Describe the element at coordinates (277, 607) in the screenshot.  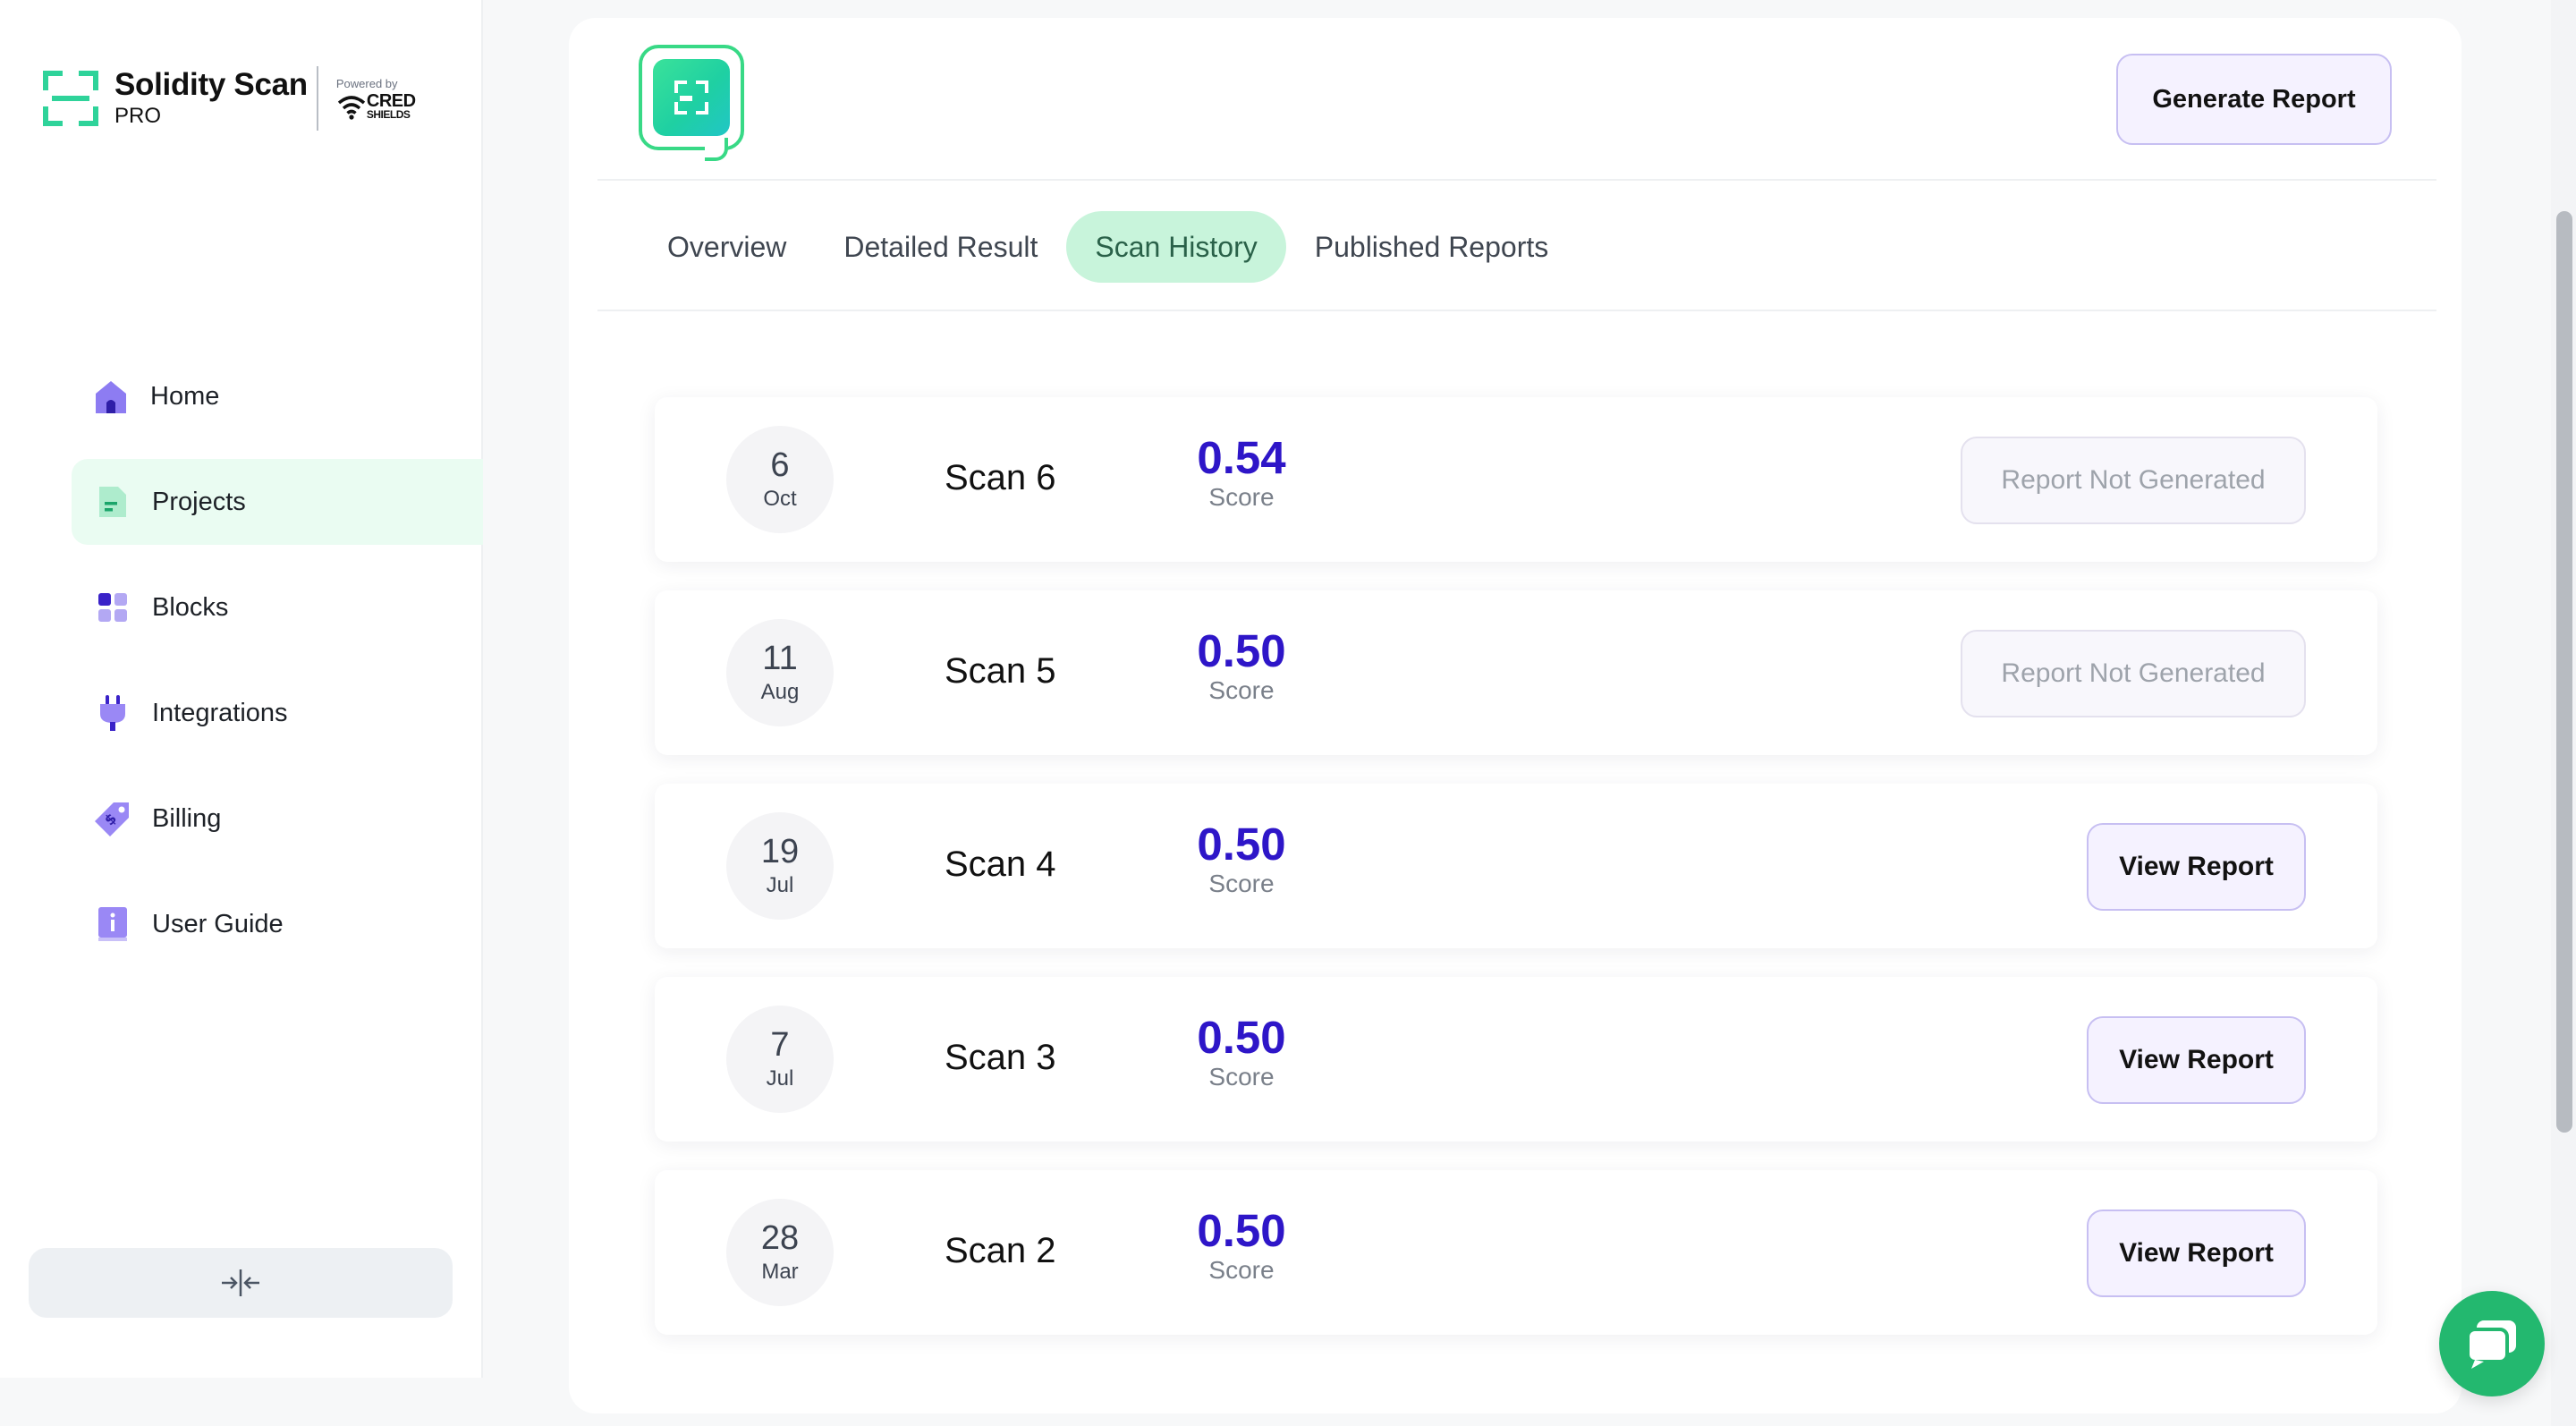
I see `sidebar-item-blocks: Blocks` at that location.